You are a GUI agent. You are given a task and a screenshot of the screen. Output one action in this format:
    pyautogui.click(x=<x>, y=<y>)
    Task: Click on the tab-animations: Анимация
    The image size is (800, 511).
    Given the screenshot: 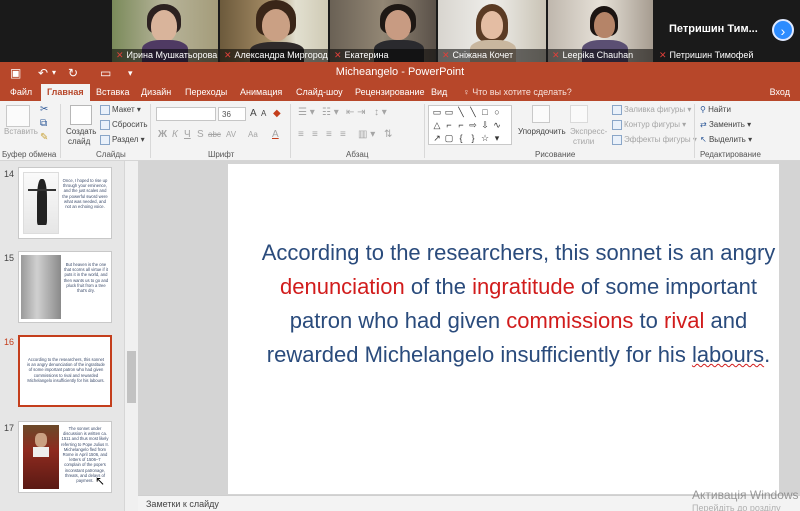 What is the action you would take?
    pyautogui.click(x=261, y=92)
    